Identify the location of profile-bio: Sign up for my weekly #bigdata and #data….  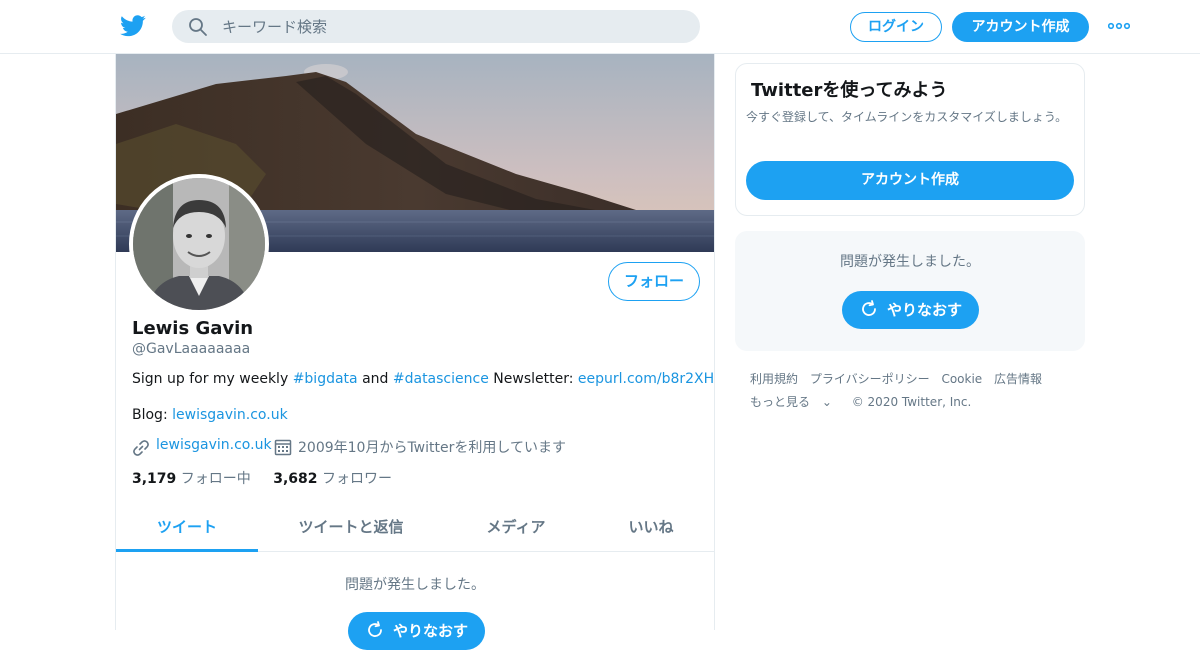
(423, 379).